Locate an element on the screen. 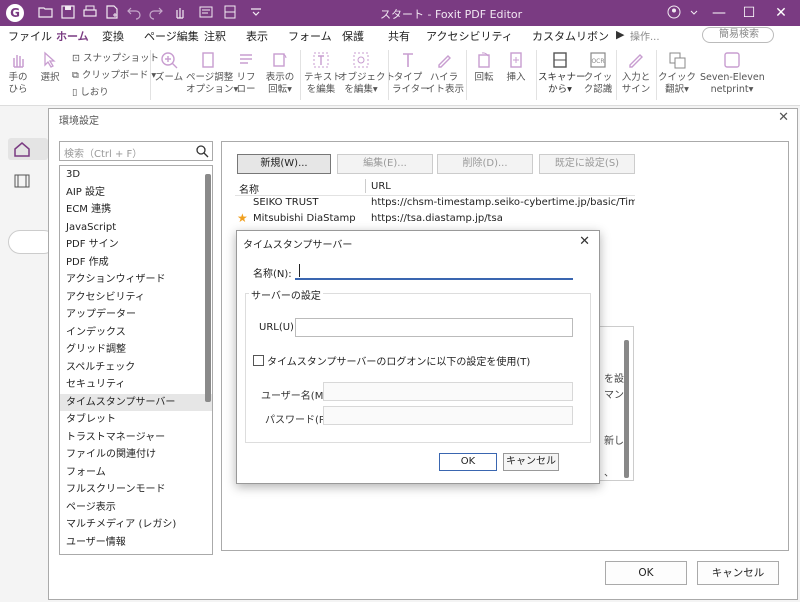  insert-button: 挿入 is located at coordinates (516, 67).